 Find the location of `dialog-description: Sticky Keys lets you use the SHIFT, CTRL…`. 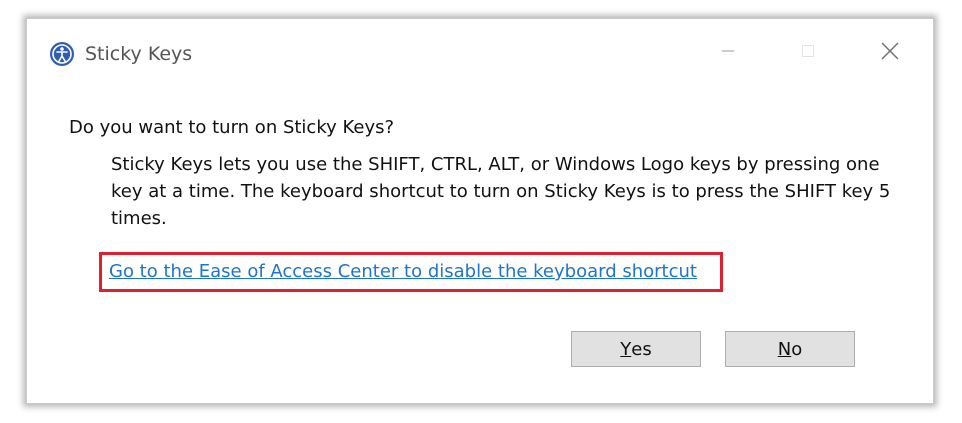

dialog-description: Sticky Keys lets you use the SHIFT, CTRL… is located at coordinates (501, 191).